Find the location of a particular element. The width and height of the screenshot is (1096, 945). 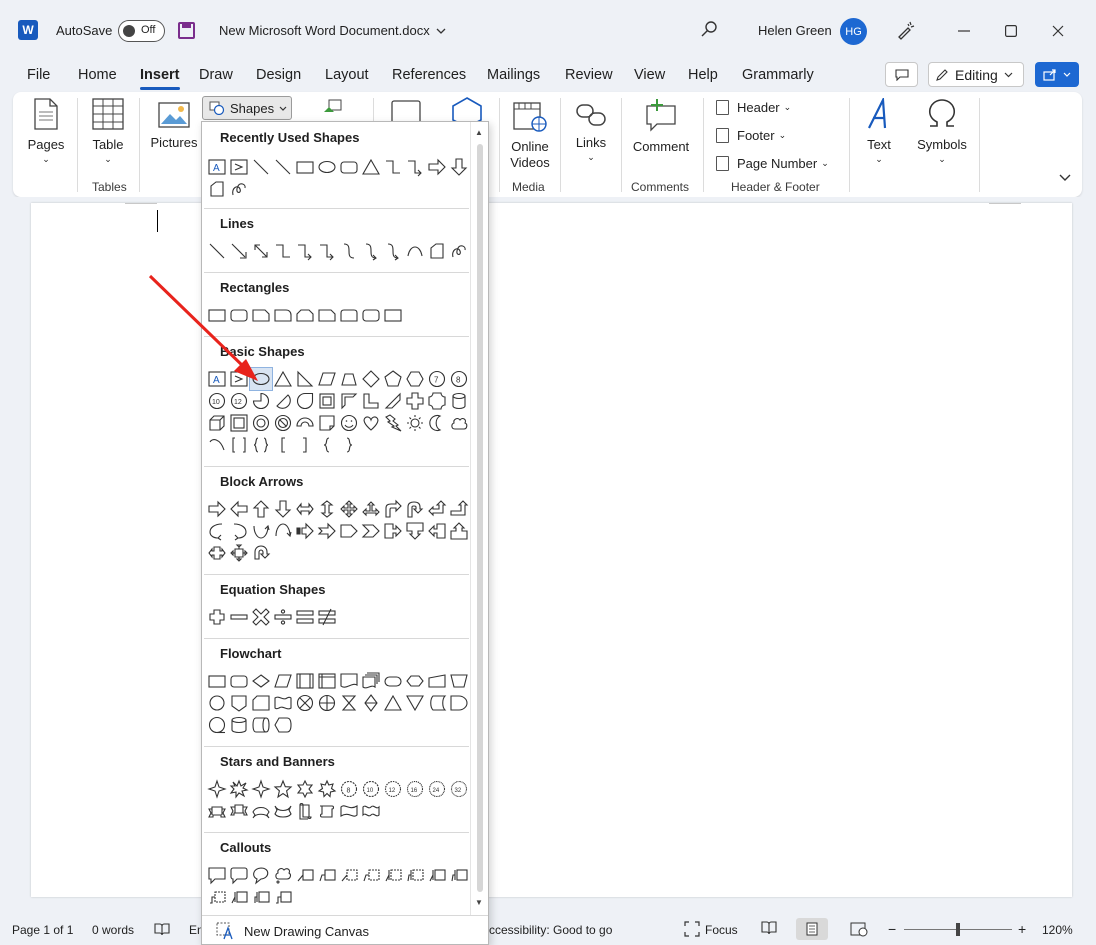

shape-fcprep-icon is located at coordinates (415, 681).